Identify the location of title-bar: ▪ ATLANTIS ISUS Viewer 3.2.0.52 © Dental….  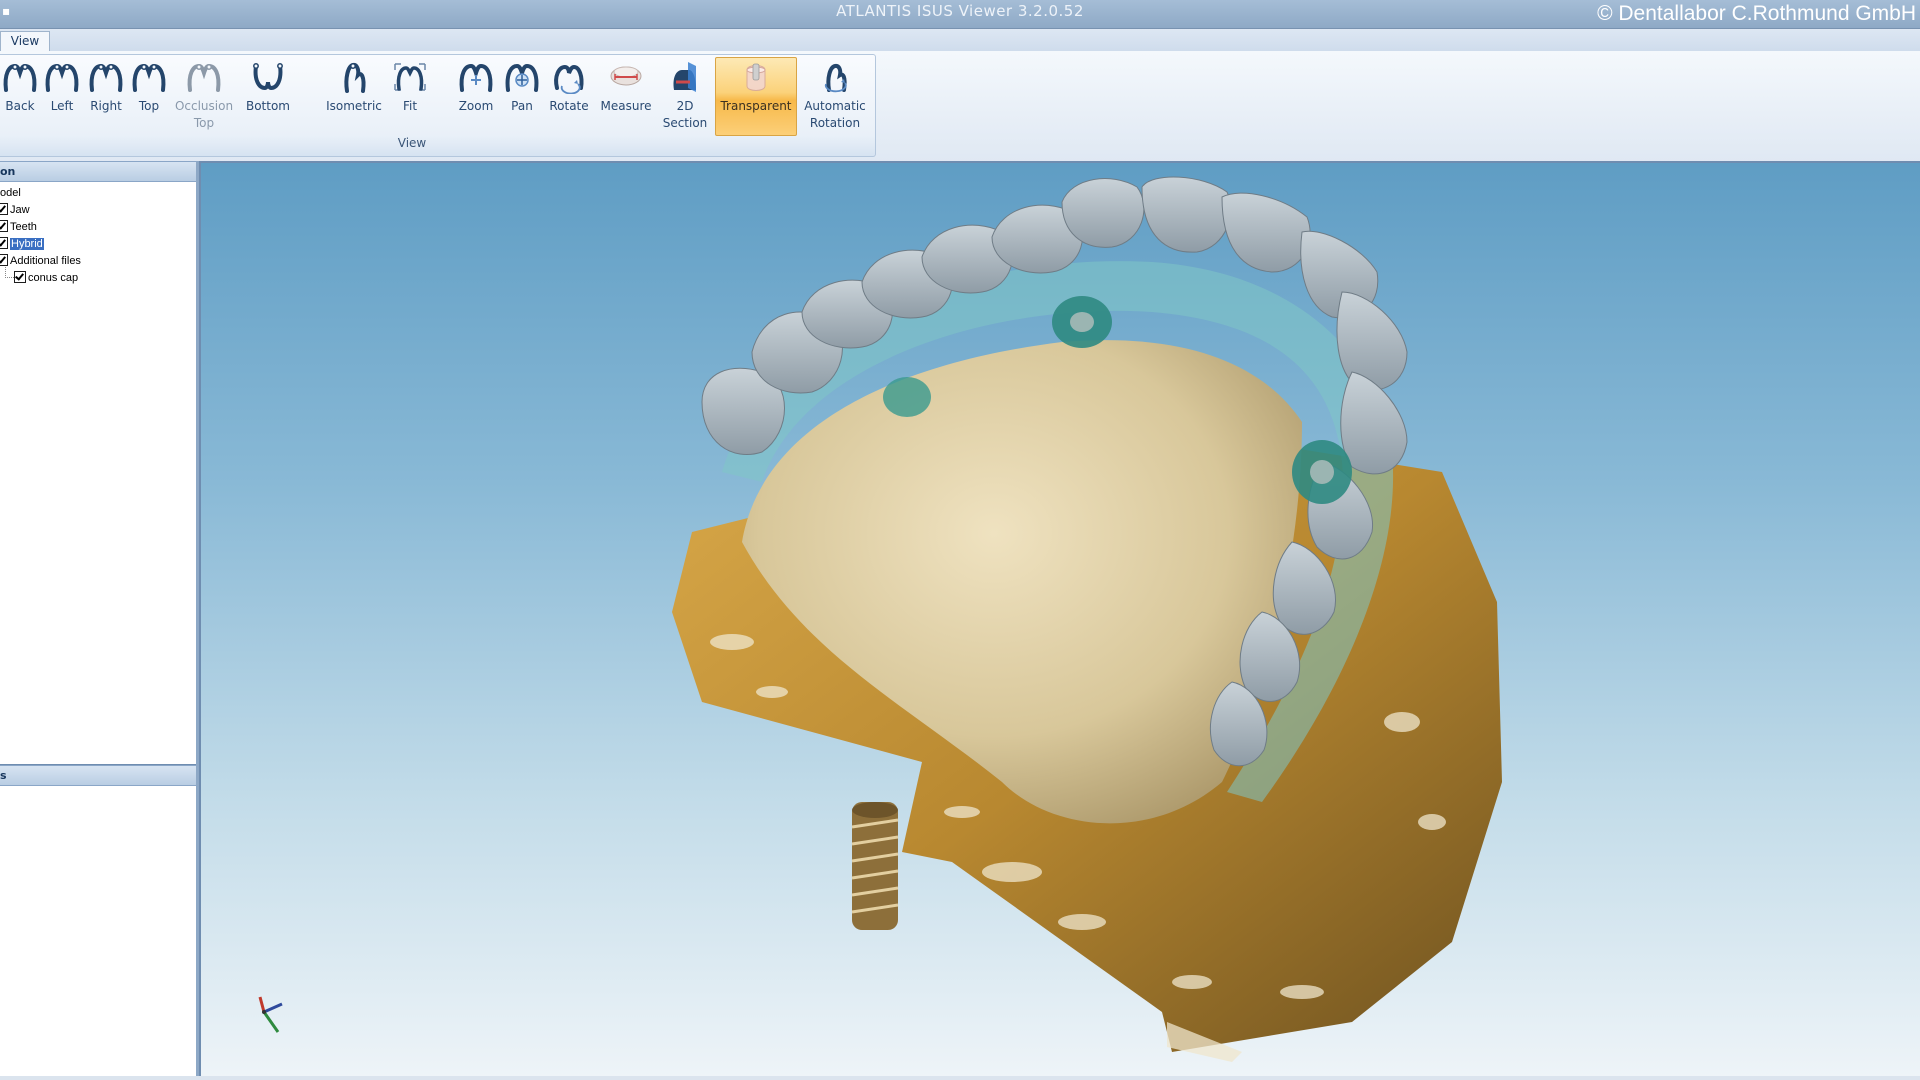
(960, 14).